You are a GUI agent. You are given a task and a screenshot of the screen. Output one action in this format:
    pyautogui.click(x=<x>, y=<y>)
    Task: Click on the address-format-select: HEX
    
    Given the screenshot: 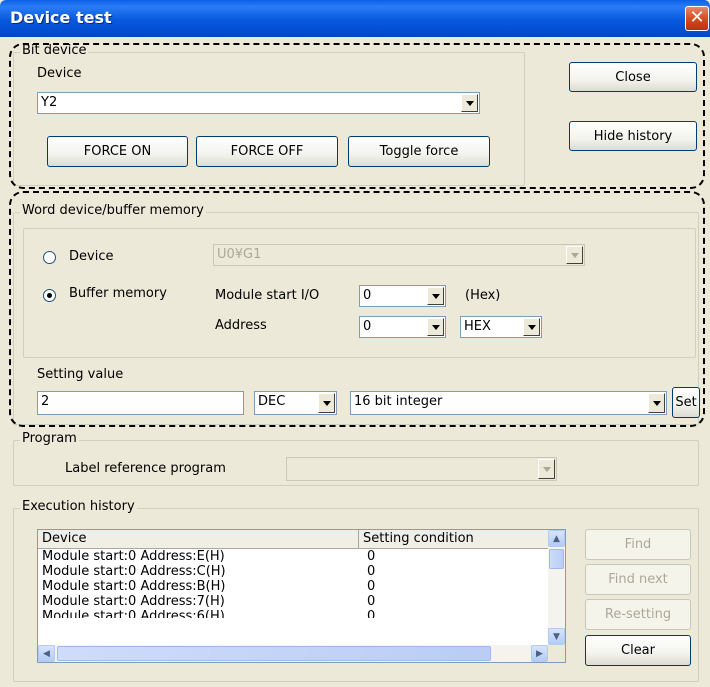 What is the action you would take?
    pyautogui.click(x=501, y=327)
    